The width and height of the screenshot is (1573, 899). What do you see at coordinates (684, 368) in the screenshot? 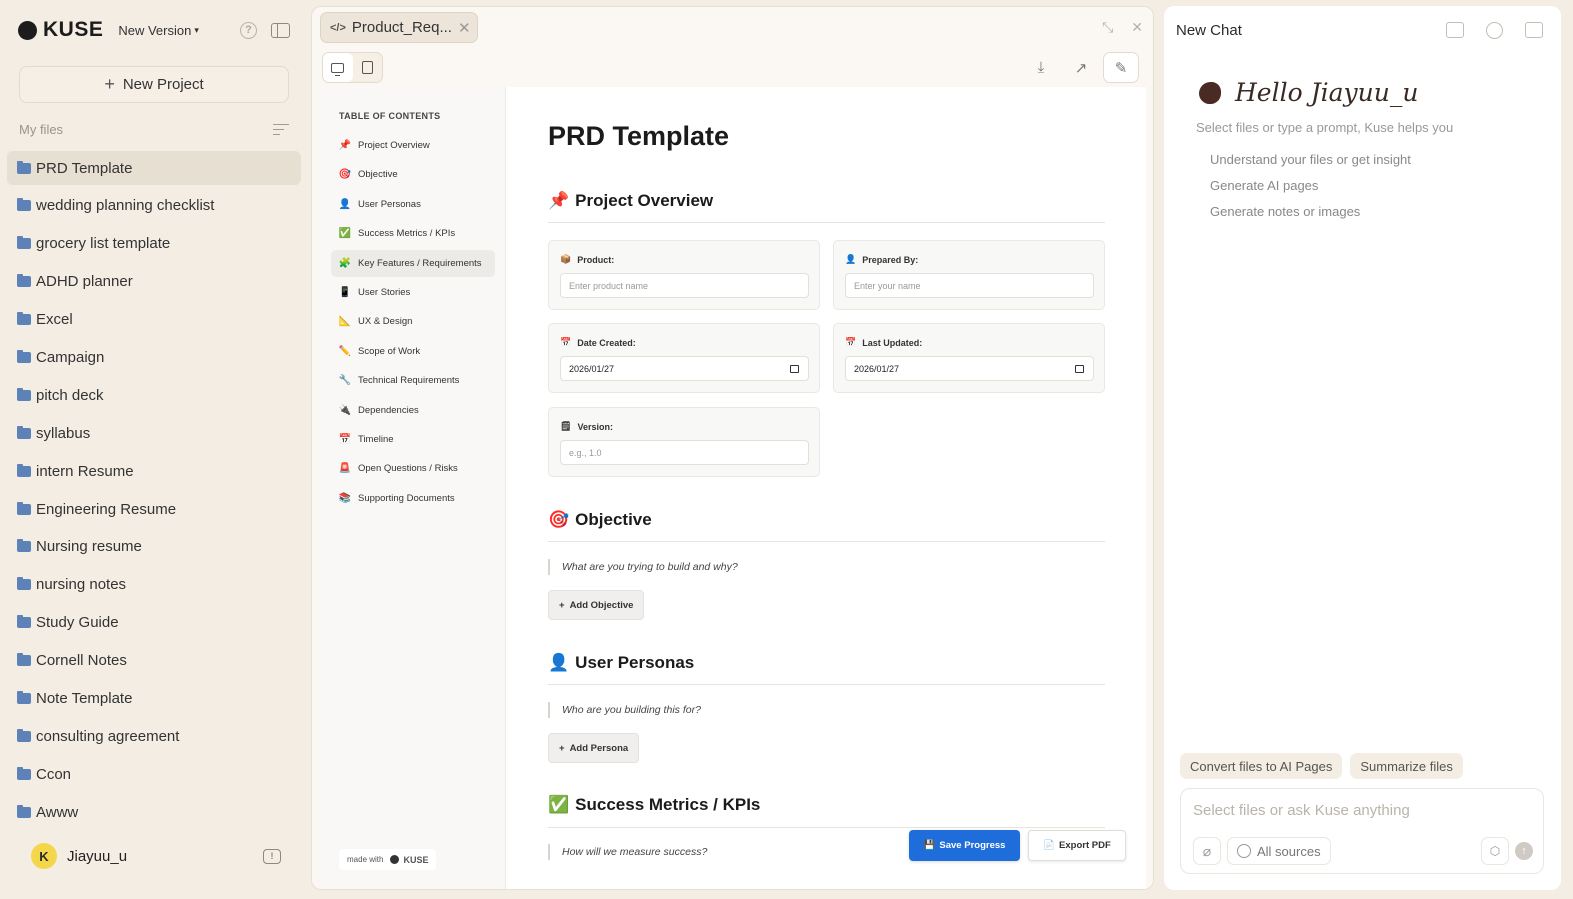
I see `date-created-input: 2026/01/27` at bounding box center [684, 368].